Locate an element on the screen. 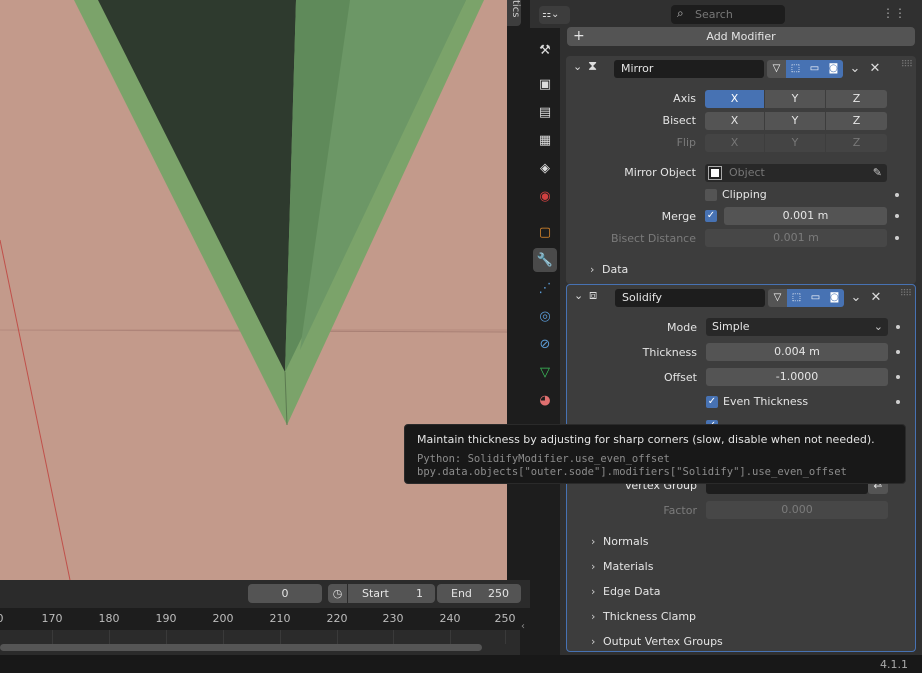 The width and height of the screenshot is (922, 673). particles-tab-icon: ⋰ is located at coordinates (545, 288).